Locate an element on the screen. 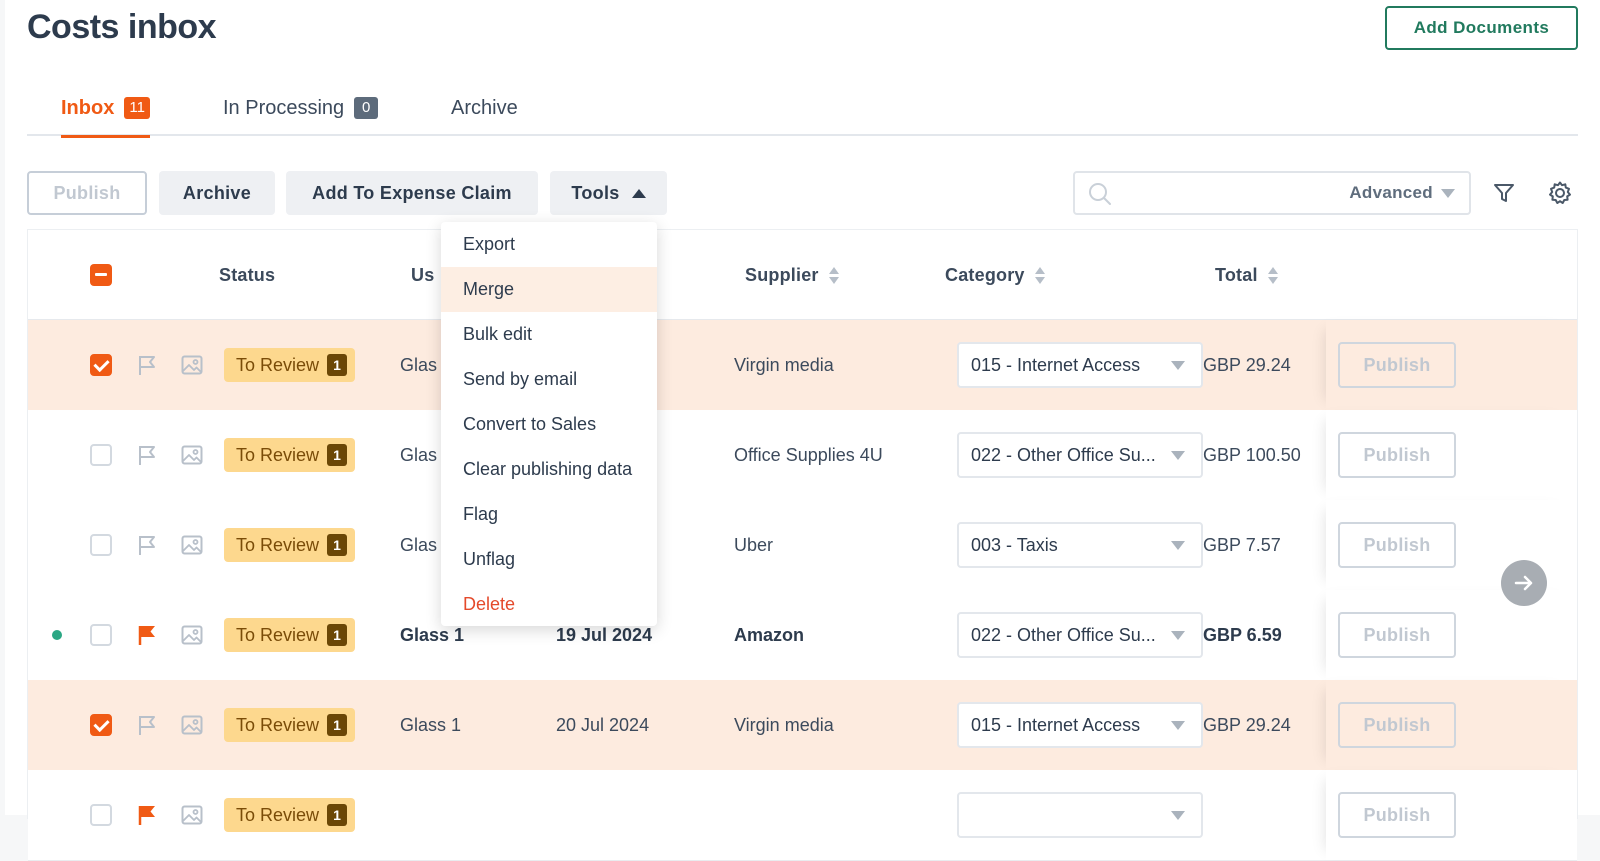 This screenshot has width=1600, height=861. total-cell: GBP 29.24 is located at coordinates (1247, 725).